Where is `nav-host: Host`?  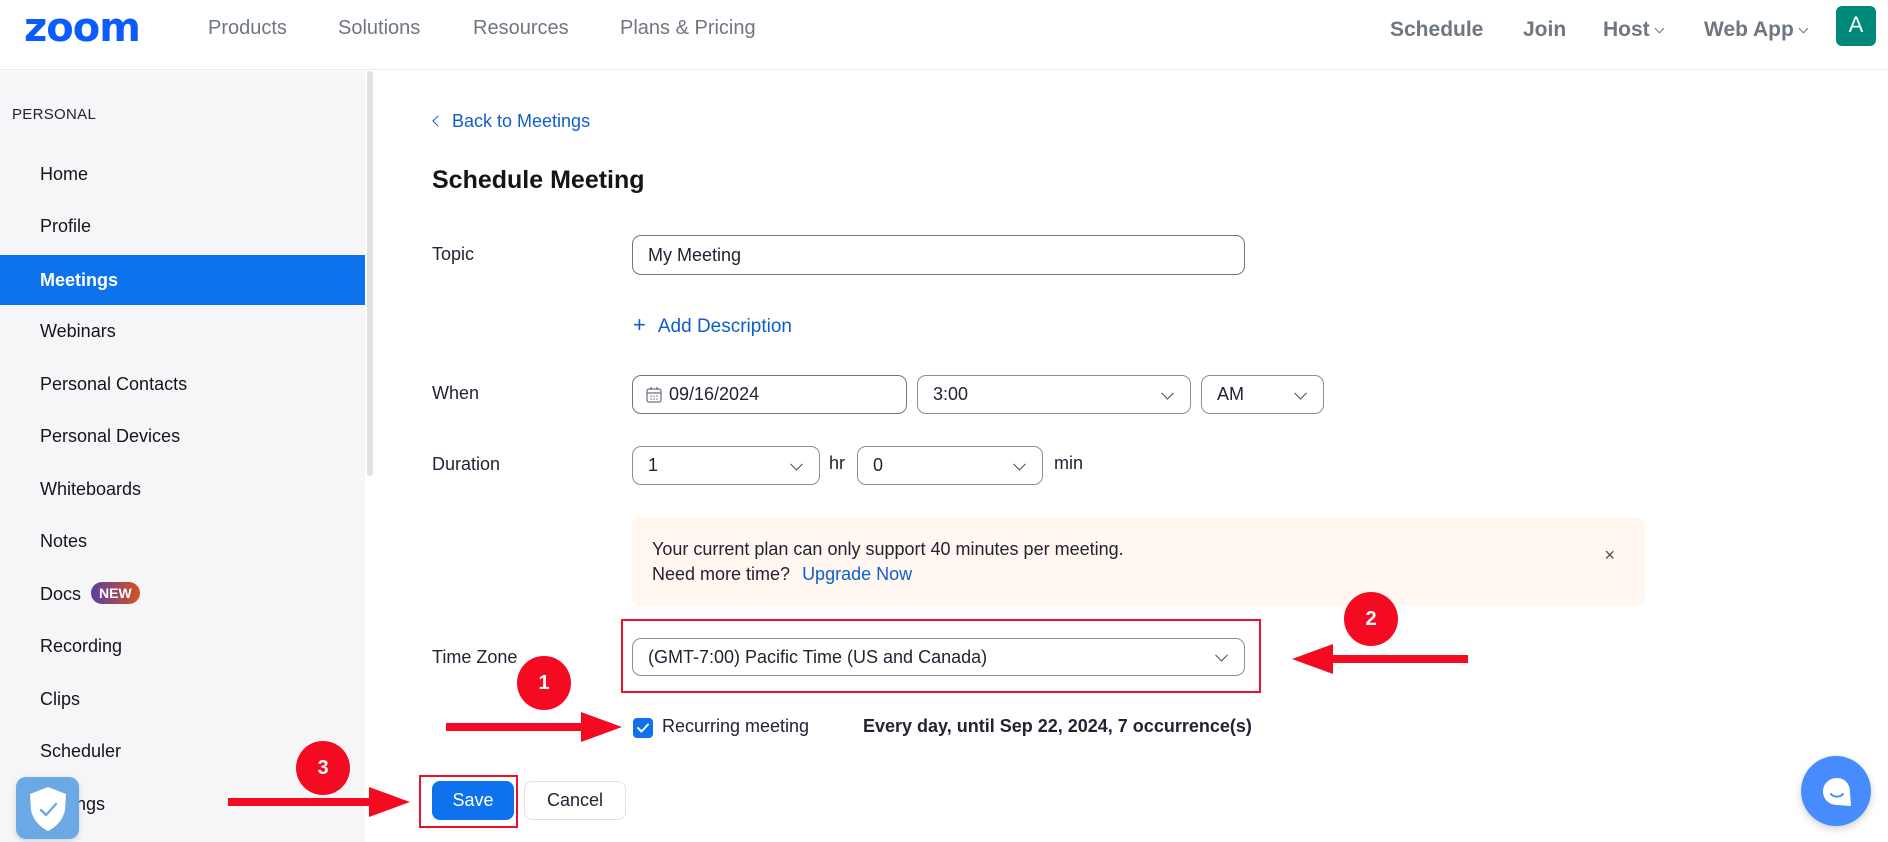 nav-host: Host is located at coordinates (1634, 30).